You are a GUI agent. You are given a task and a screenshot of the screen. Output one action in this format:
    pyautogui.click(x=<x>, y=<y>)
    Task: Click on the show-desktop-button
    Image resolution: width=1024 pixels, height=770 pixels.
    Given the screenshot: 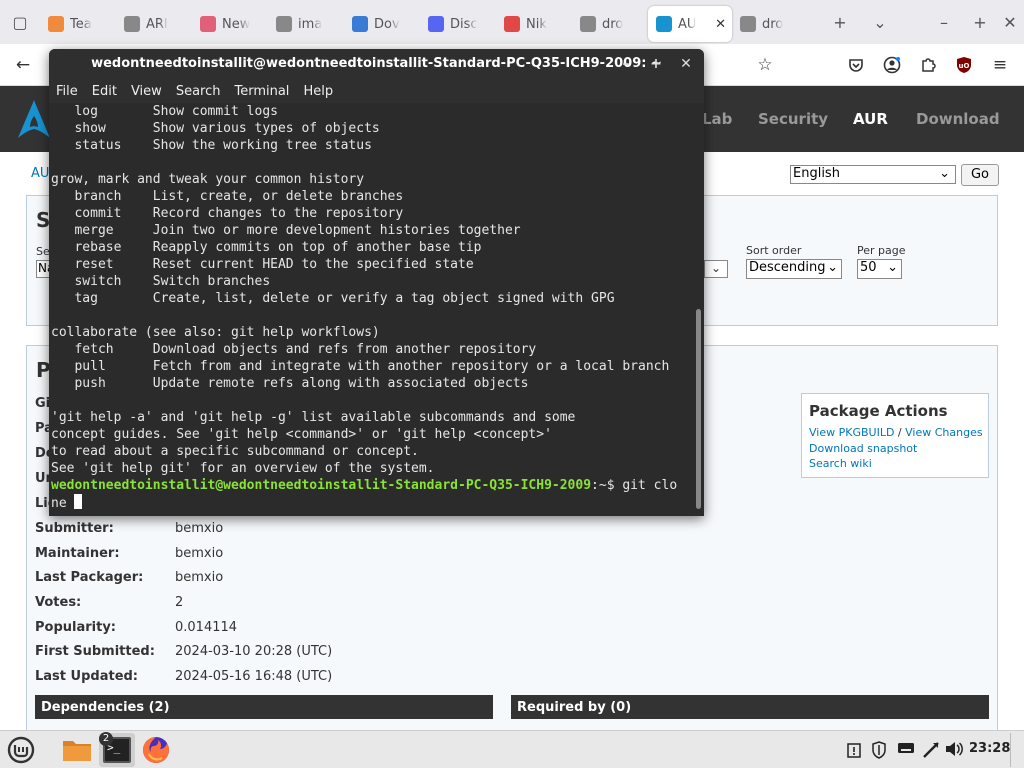 What is the action you would take?
    pyautogui.click(x=1016, y=750)
    